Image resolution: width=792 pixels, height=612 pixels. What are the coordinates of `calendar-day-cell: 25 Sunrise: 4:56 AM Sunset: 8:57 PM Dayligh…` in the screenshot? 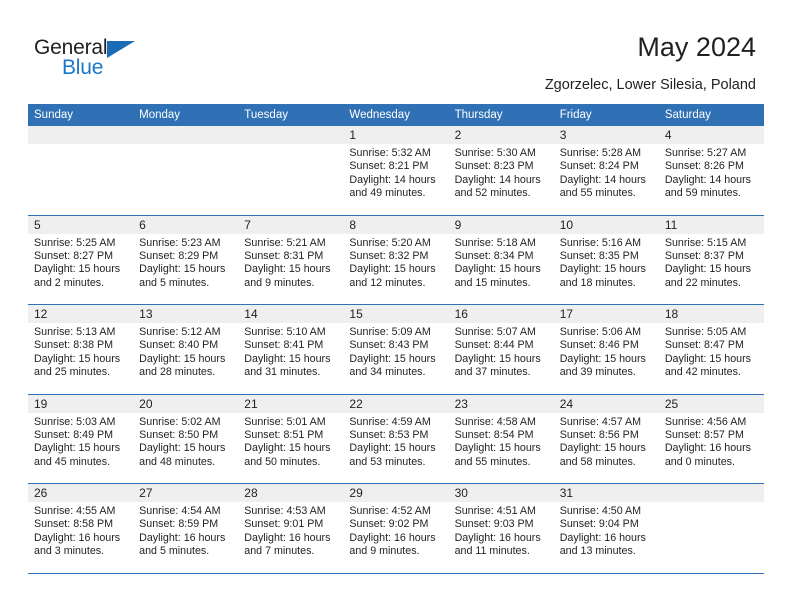 It's located at (711, 439).